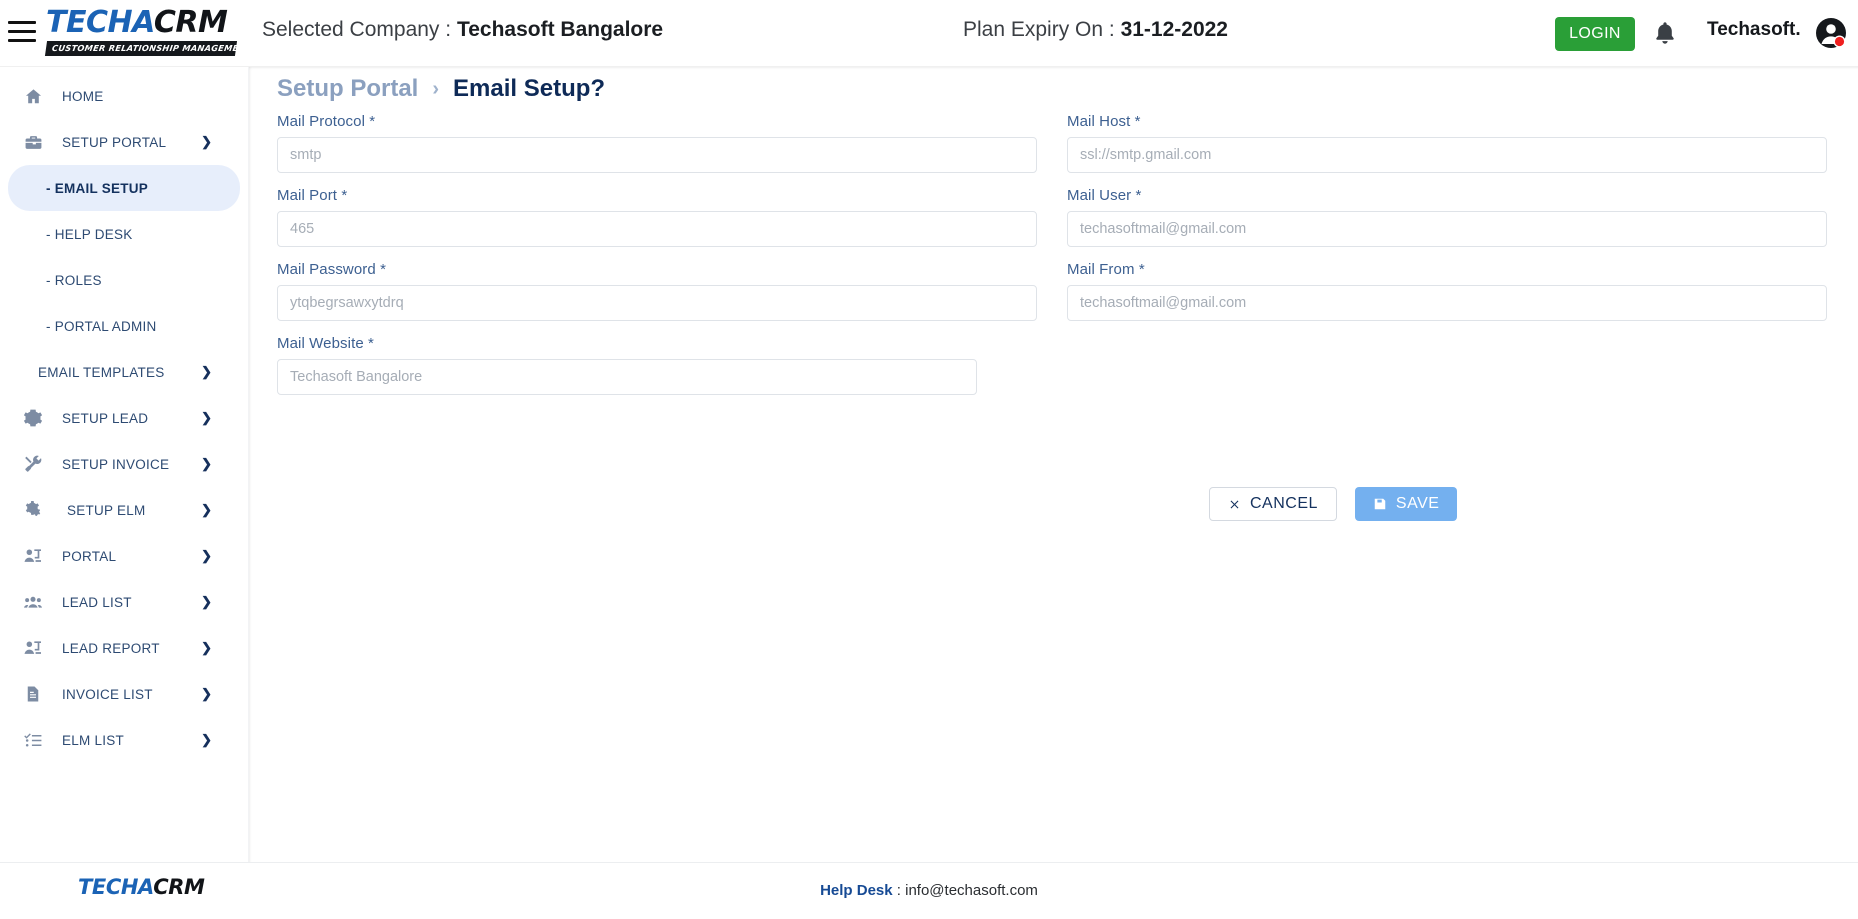 This screenshot has width=1858, height=919. Describe the element at coordinates (971, 890) in the screenshot. I see `footer-help-email: info@techasoft.com` at that location.